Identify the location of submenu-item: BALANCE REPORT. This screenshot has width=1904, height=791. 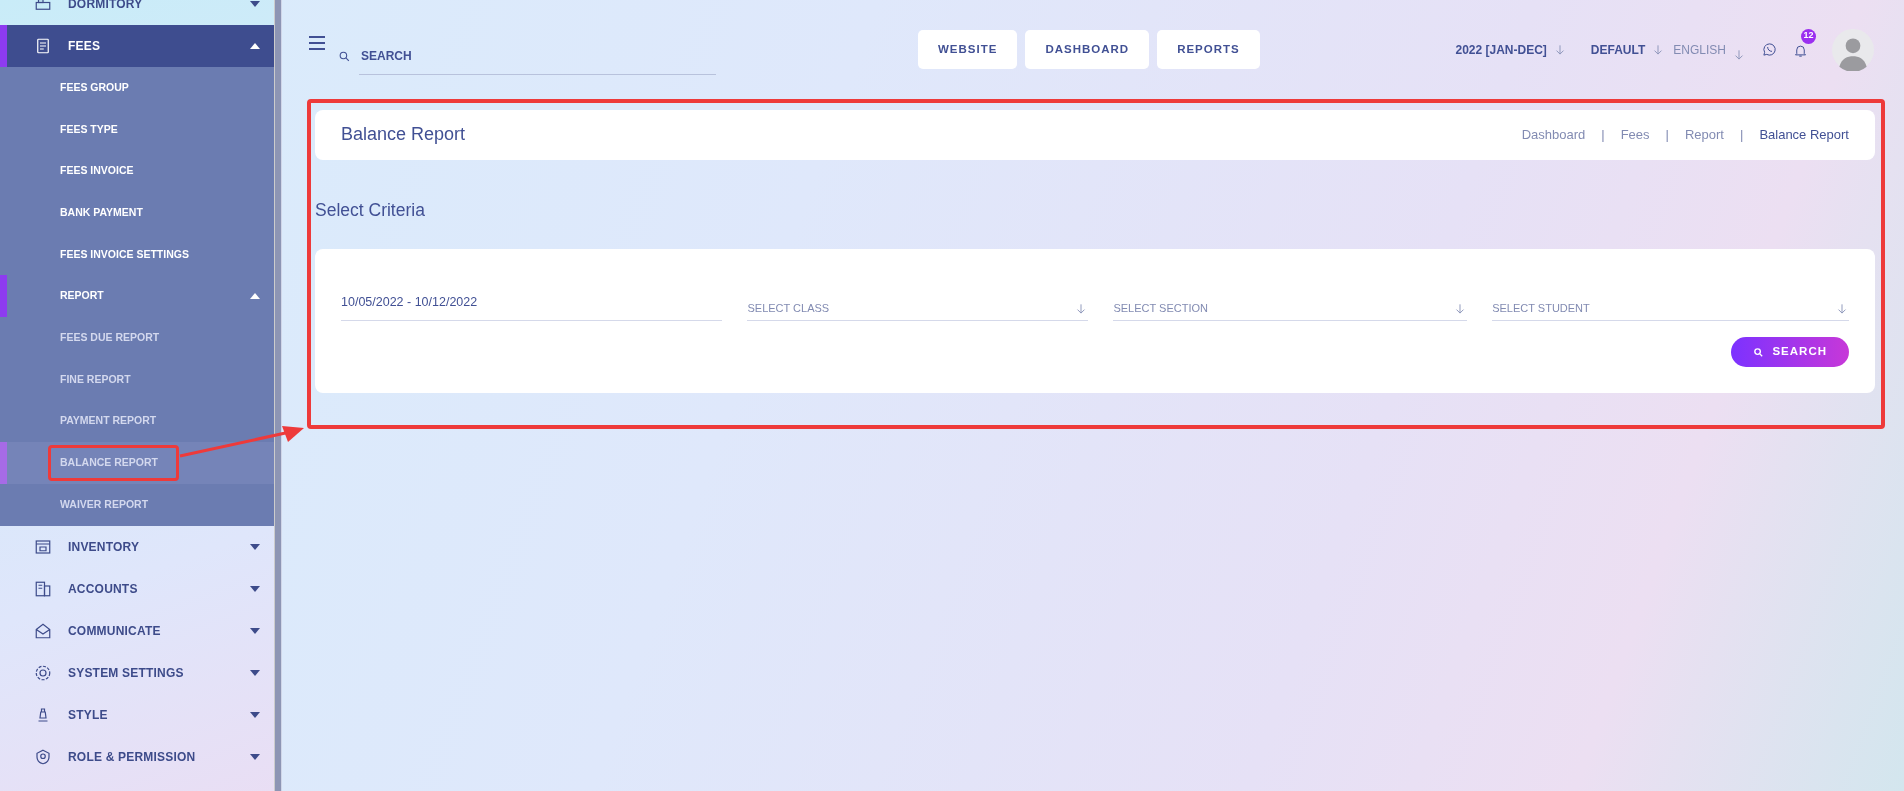
(137, 463).